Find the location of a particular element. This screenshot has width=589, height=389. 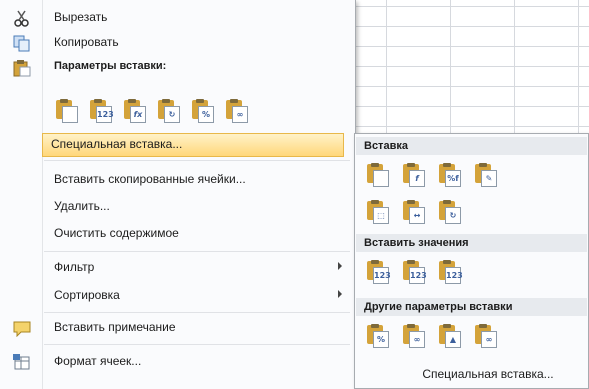

sub-paste-column-widths-button: ↔ is located at coordinates (412, 211).